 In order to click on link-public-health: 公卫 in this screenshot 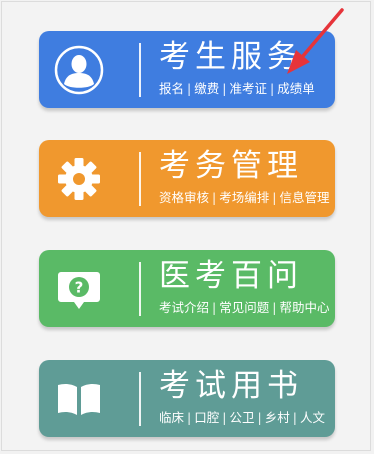, I will do `click(241, 417)`.